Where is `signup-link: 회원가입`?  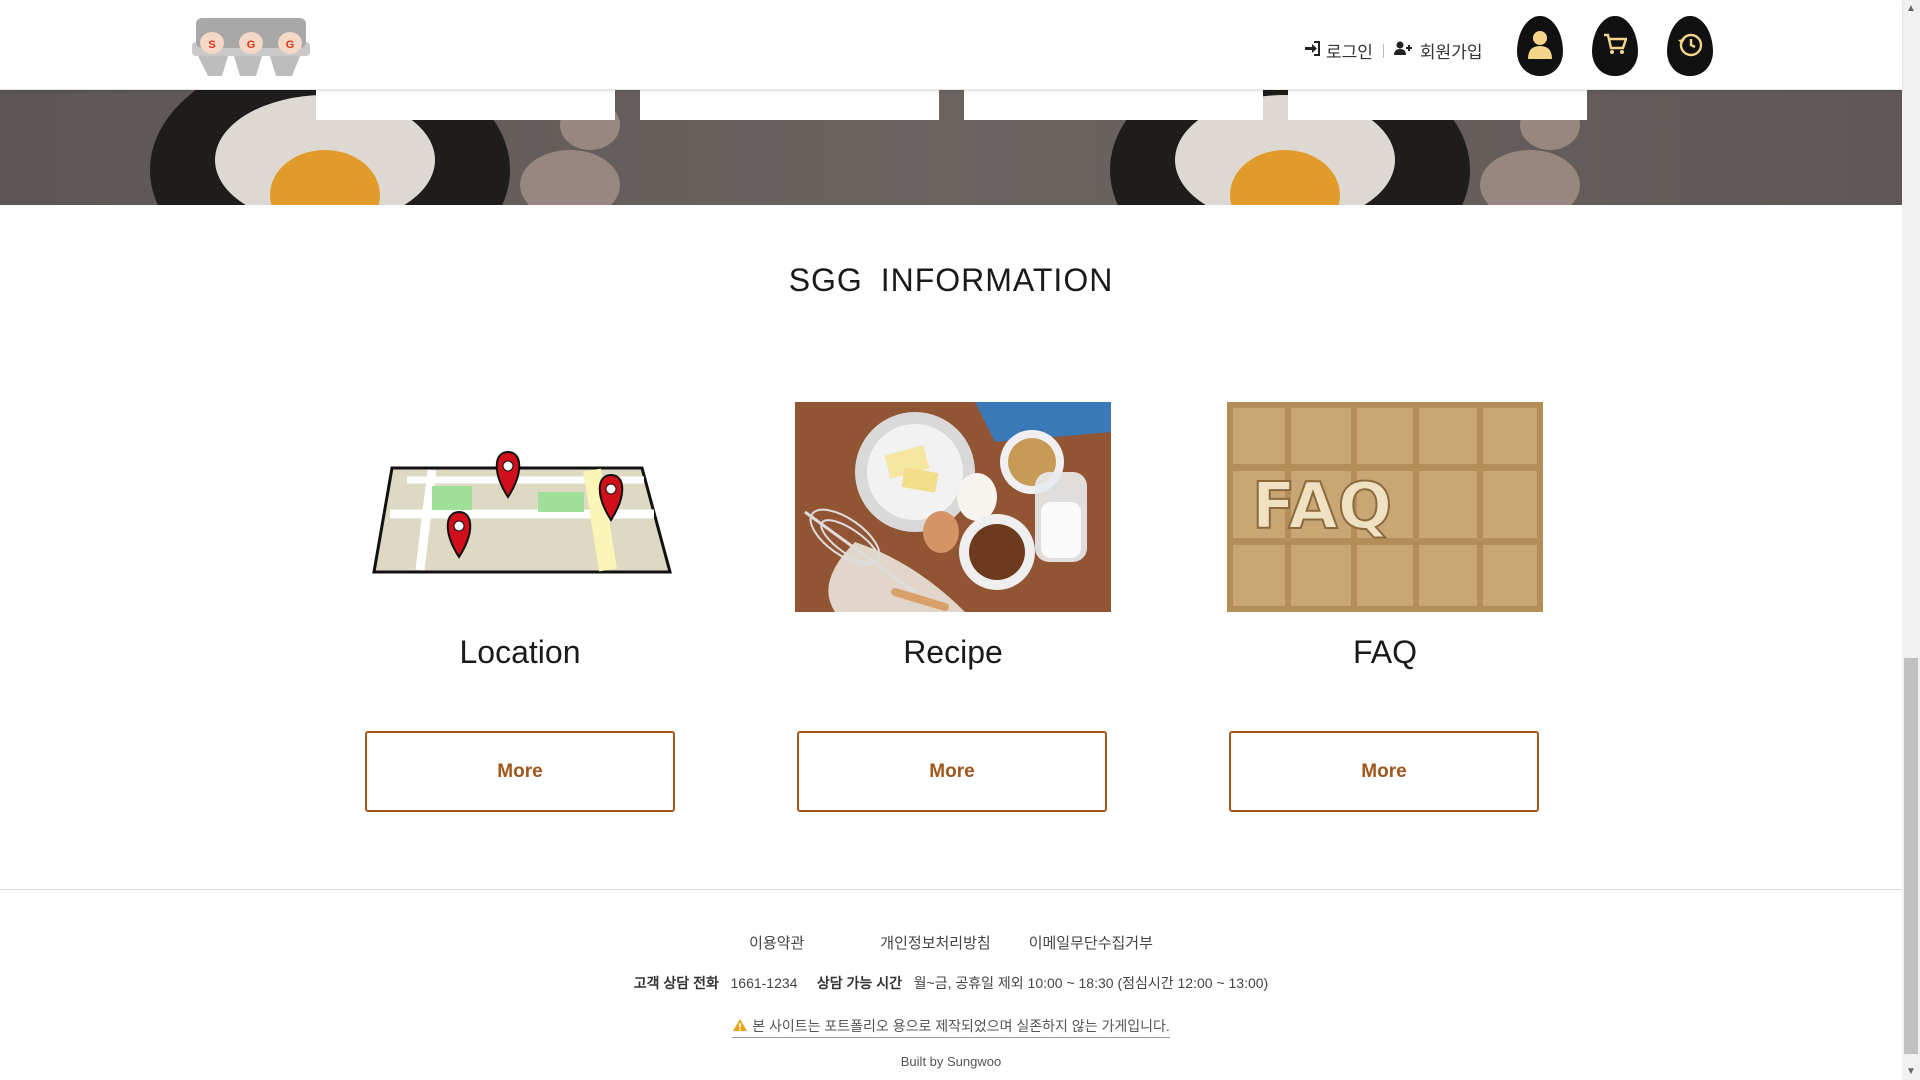 signup-link: 회원가입 is located at coordinates (1438, 50).